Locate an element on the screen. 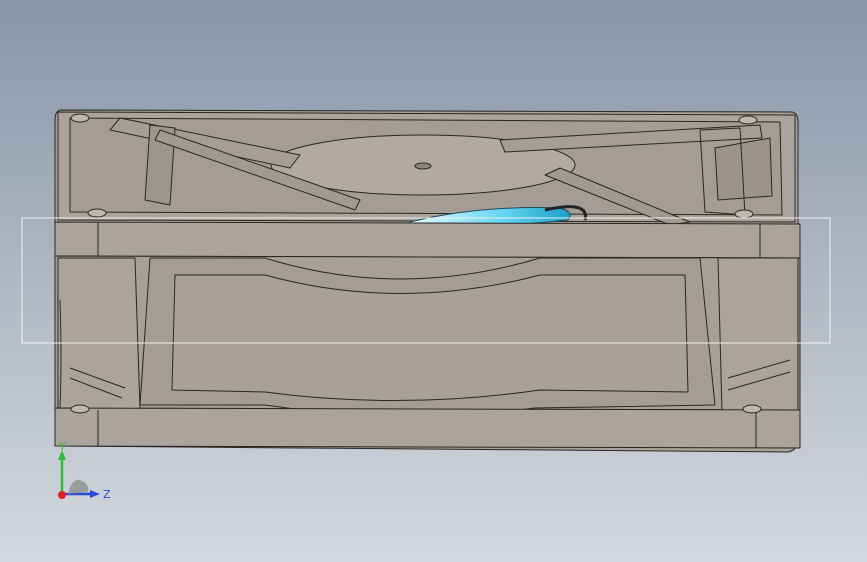 This screenshot has height=562, width=867. front-window-inner is located at coordinates (430, 338).